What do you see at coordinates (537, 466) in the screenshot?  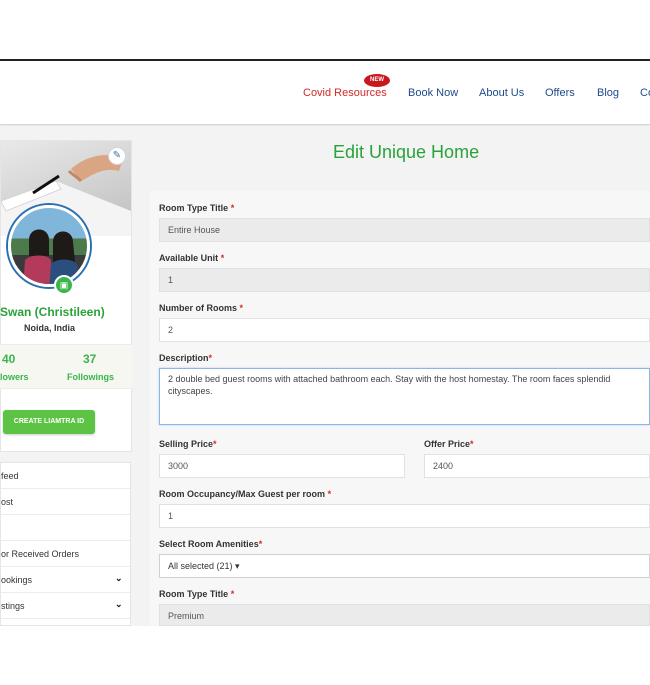 I see `offer-price-input: 2400` at bounding box center [537, 466].